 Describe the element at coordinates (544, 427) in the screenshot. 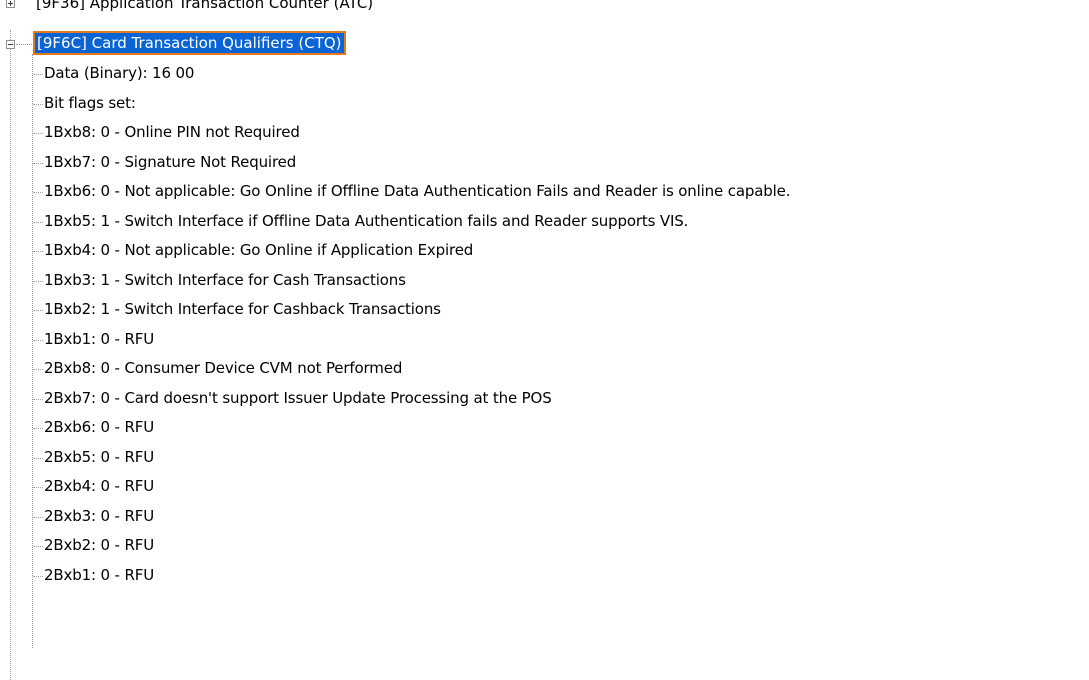

I see `tree-child-item: 2Bxb6: 0 - RFU` at that location.